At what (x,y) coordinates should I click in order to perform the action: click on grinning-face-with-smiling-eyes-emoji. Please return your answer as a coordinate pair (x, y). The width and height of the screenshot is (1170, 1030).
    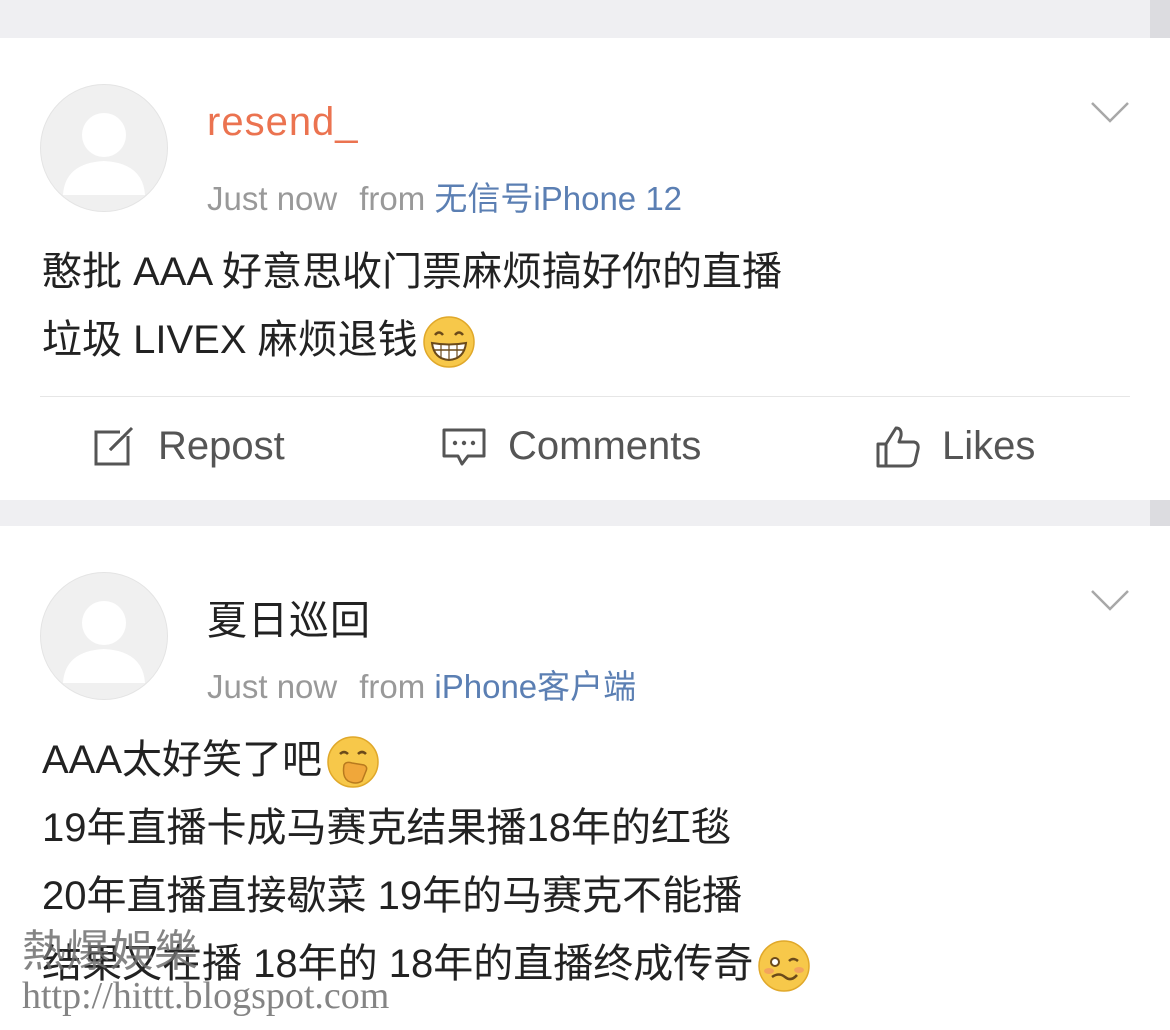
    Looking at the image, I should click on (448, 342).